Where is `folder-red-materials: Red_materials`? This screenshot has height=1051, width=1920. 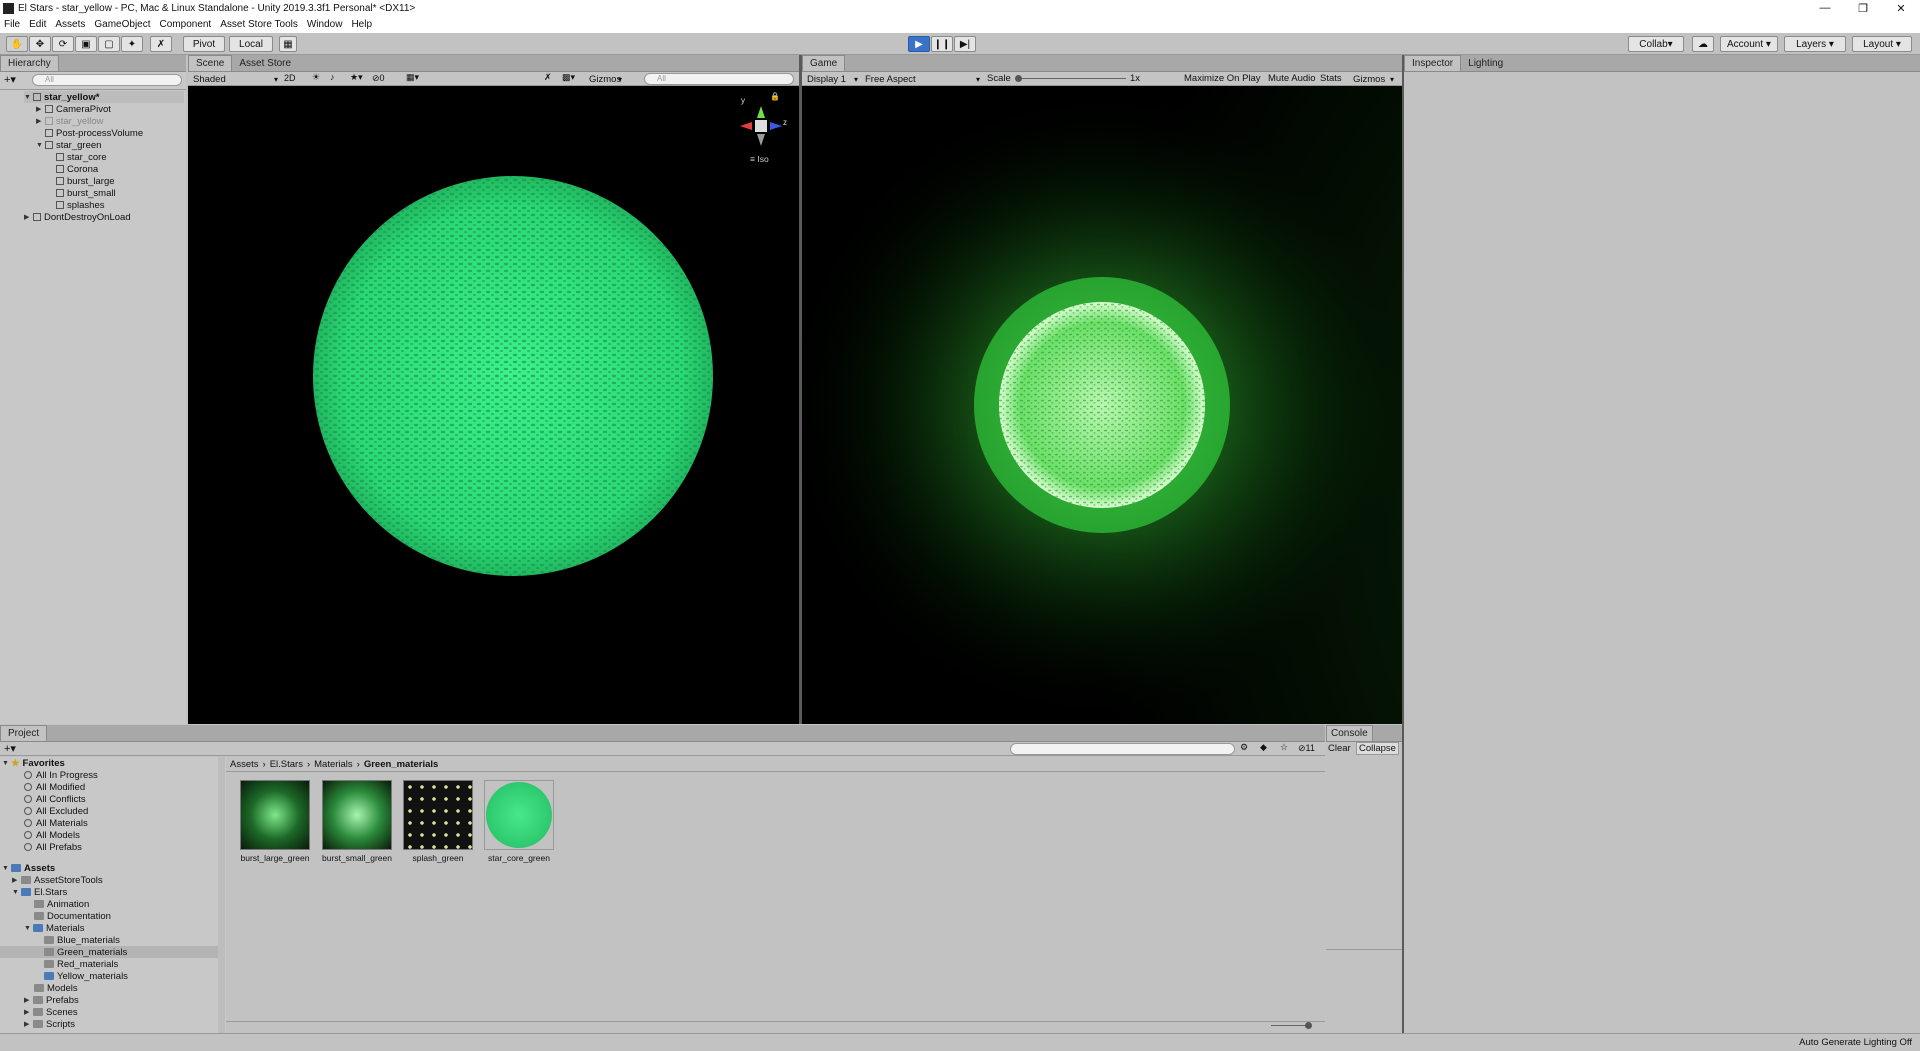 folder-red-materials: Red_materials is located at coordinates (81, 964).